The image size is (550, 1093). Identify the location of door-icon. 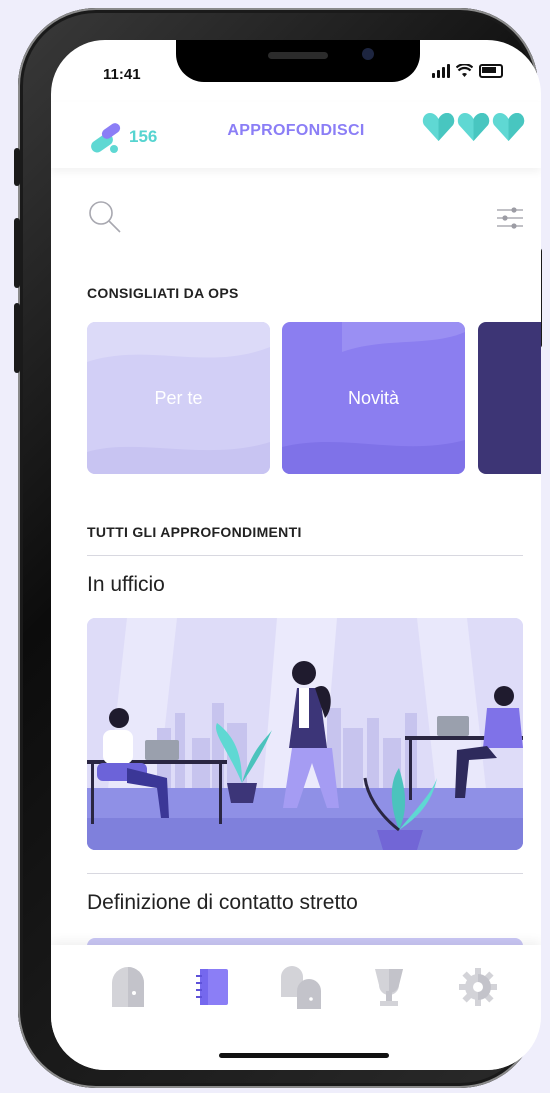
(128, 987).